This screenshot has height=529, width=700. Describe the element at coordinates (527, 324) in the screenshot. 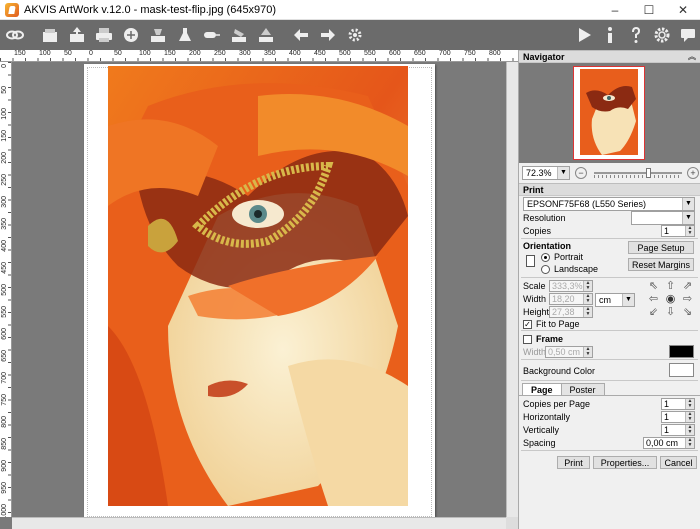

I see `fit-to-page-checkbox: ✓` at that location.